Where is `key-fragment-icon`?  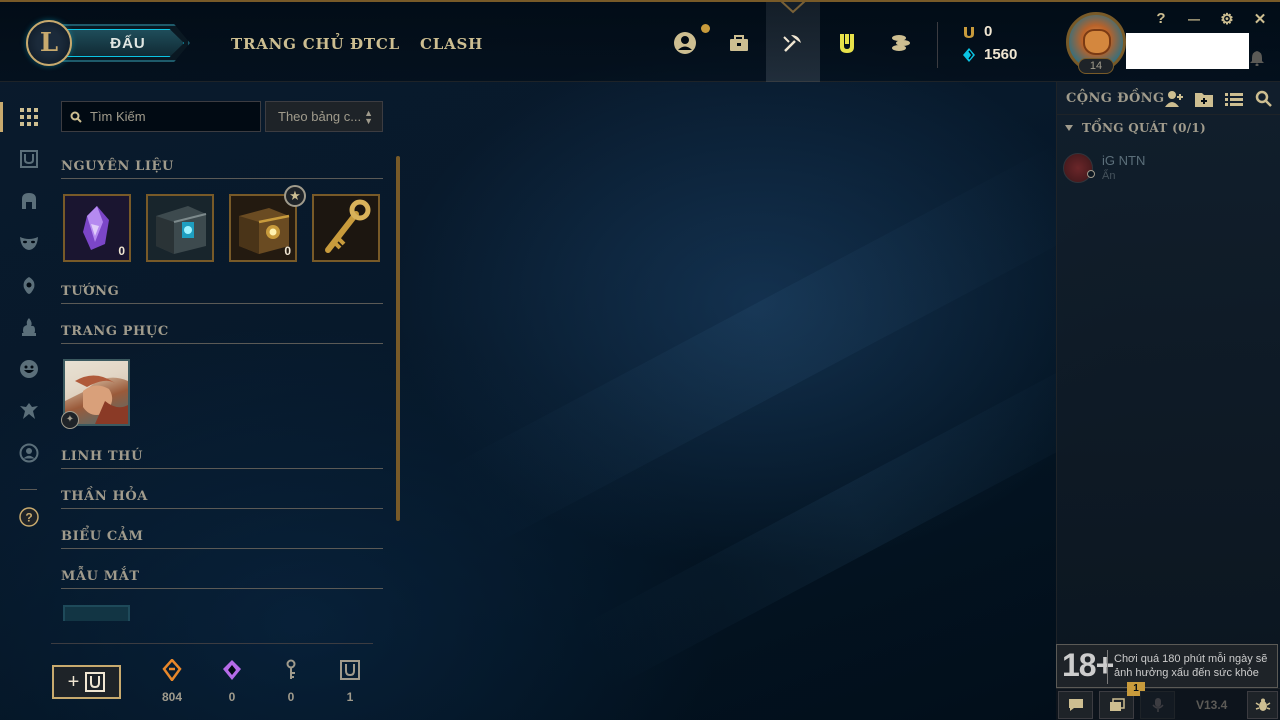
key-fragment-icon is located at coordinates (291, 669).